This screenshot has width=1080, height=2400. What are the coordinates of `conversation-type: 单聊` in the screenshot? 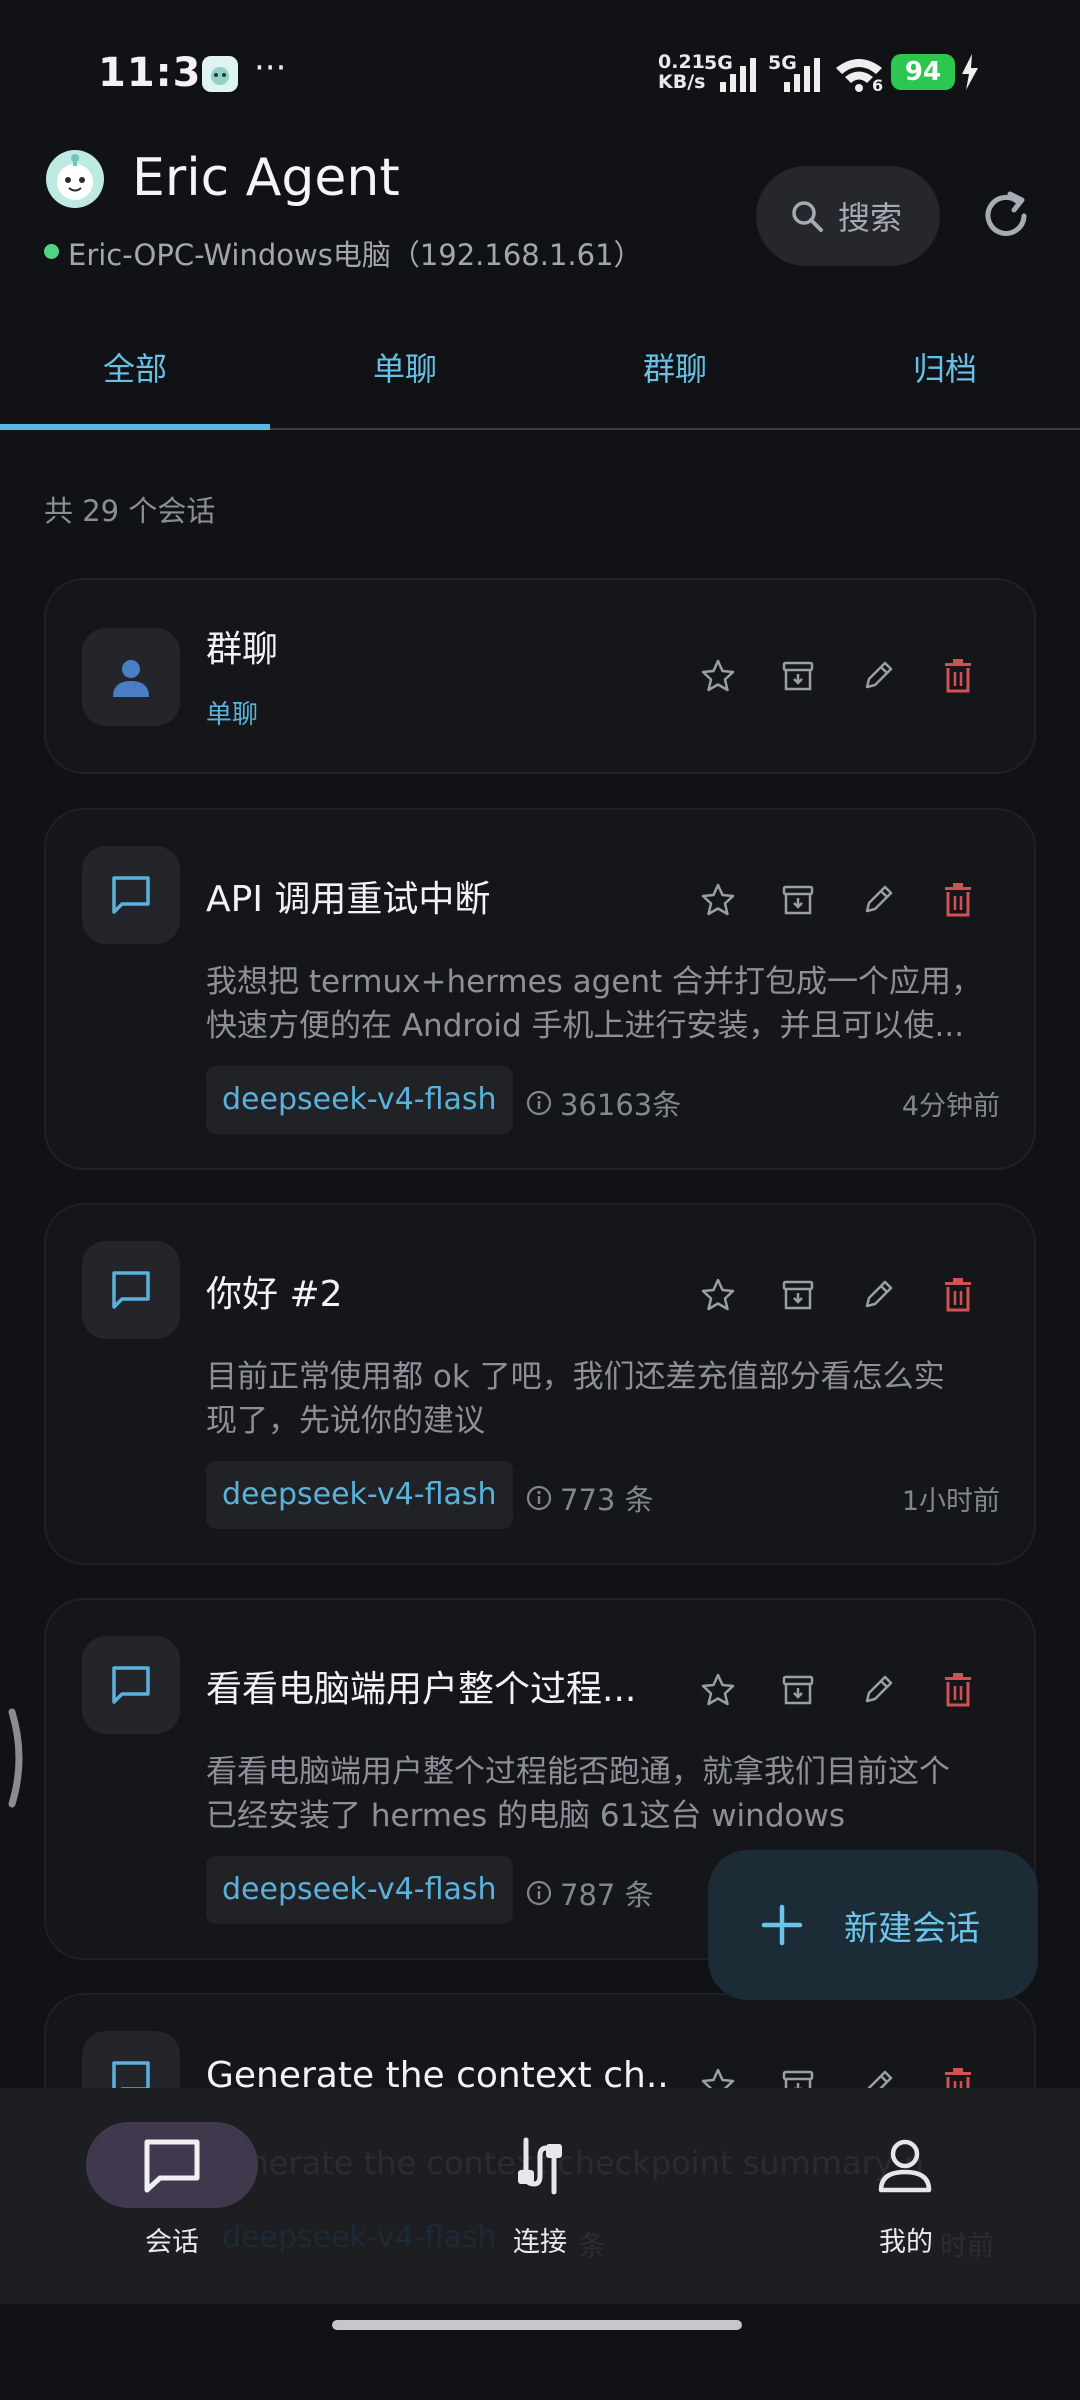 It's located at (232, 715).